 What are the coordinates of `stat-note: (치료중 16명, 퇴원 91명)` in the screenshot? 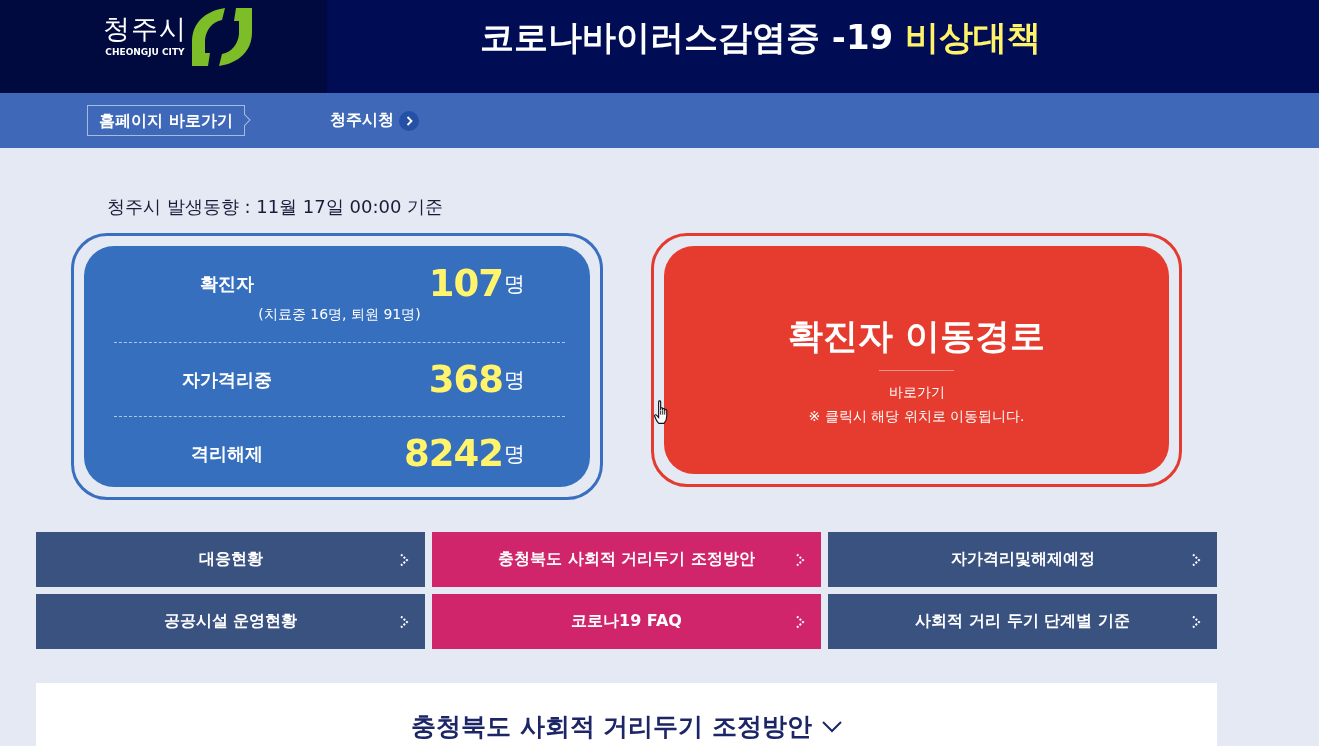 It's located at (339, 314).